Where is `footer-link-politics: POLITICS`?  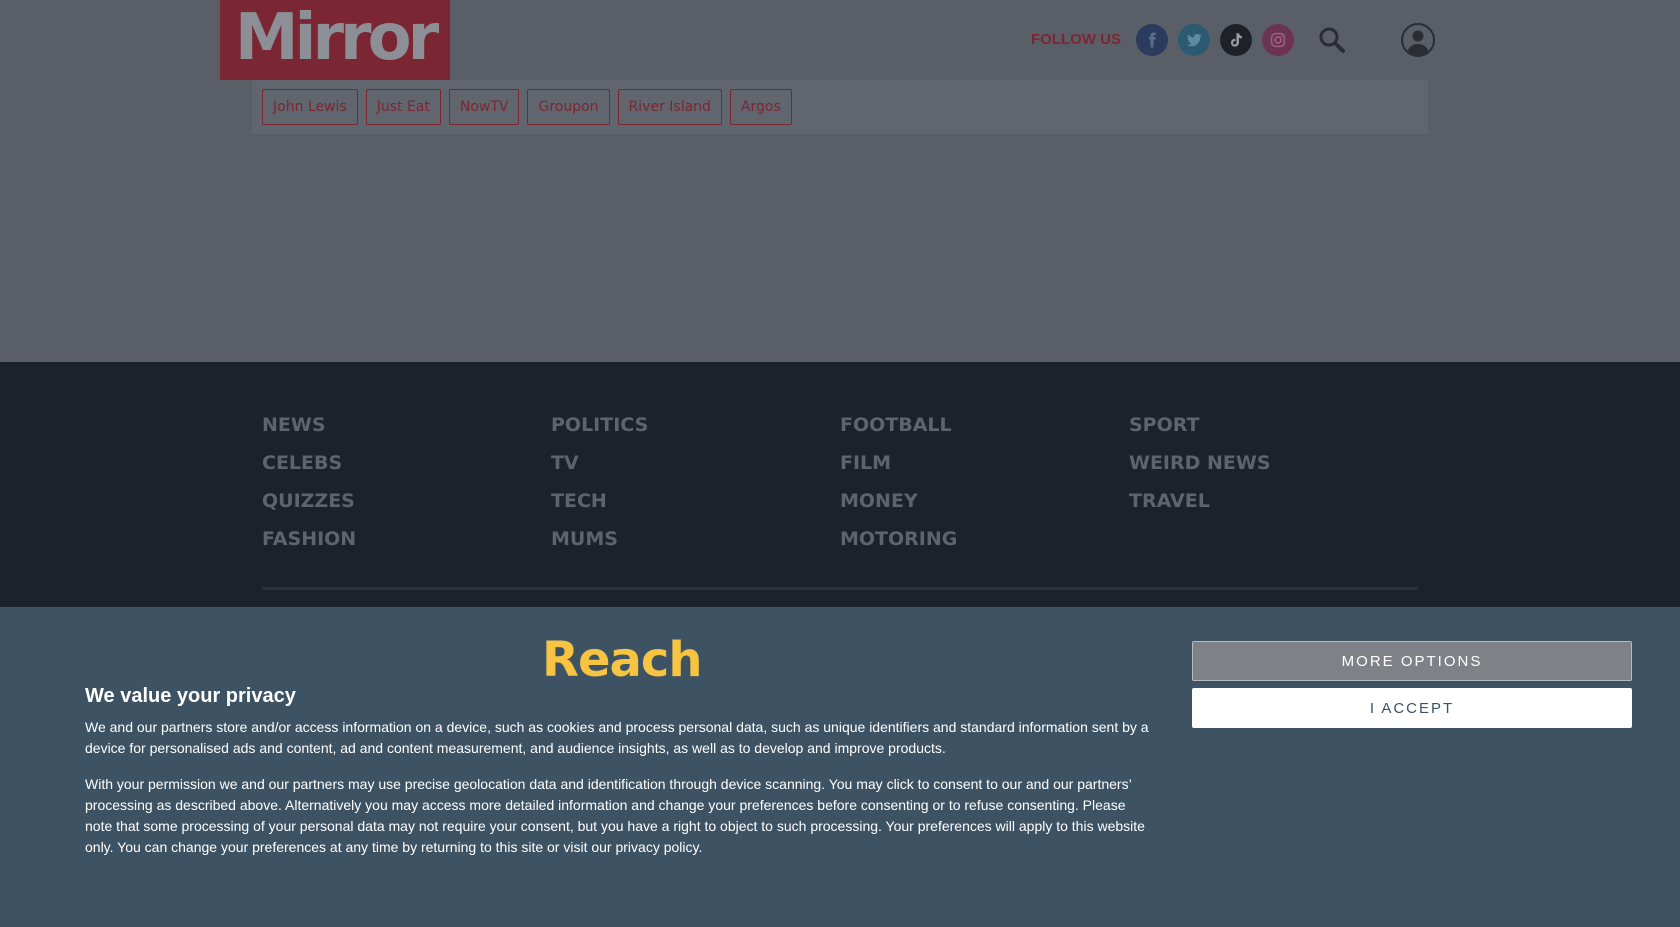 footer-link-politics: POLITICS is located at coordinates (695, 433).